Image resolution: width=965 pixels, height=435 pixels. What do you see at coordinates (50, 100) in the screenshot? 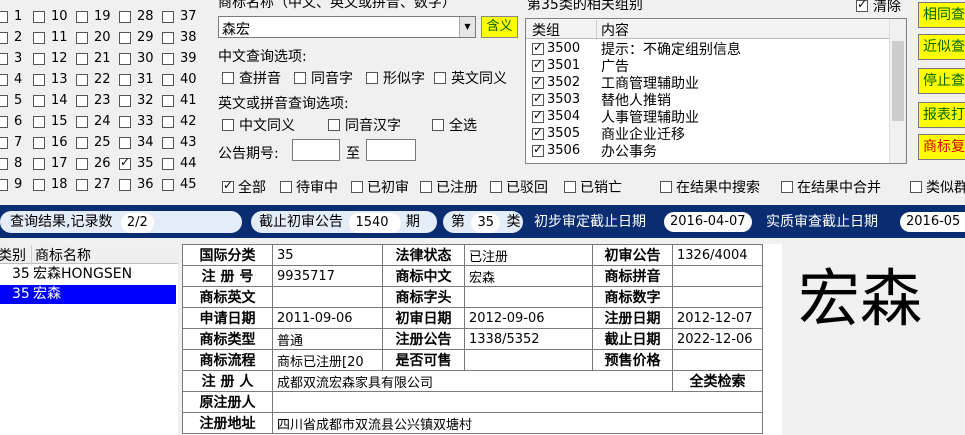
I see `class-checkbox: 14` at bounding box center [50, 100].